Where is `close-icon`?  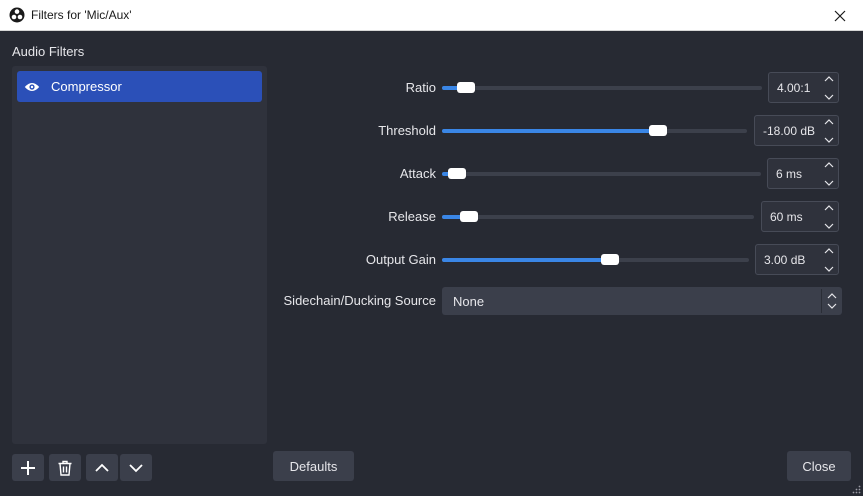
close-icon is located at coordinates (840, 15).